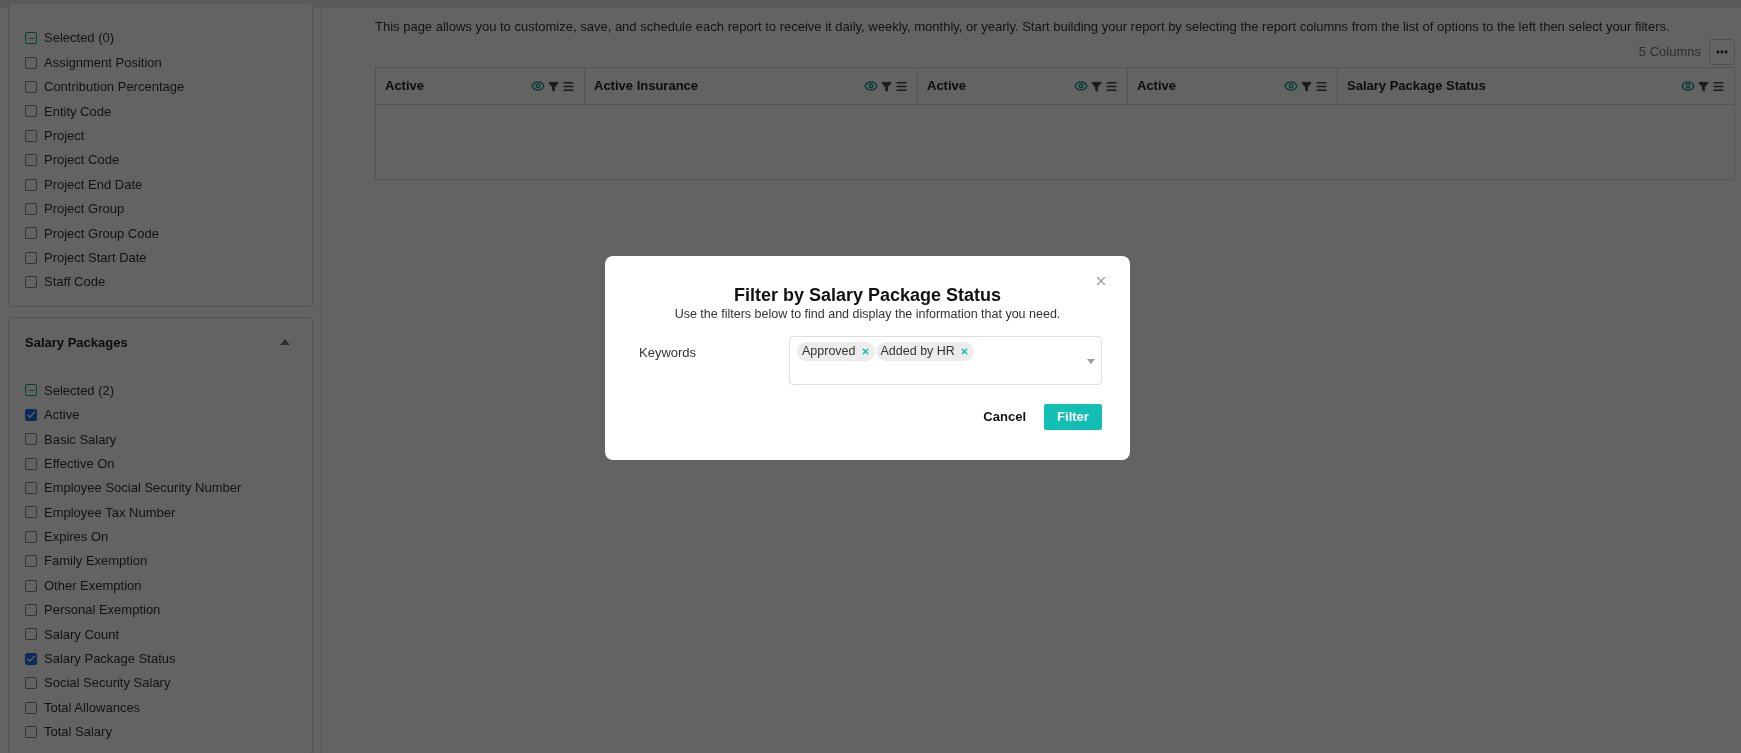  What do you see at coordinates (95, 257) in the screenshot?
I see `column-option-label: Project Start Date` at bounding box center [95, 257].